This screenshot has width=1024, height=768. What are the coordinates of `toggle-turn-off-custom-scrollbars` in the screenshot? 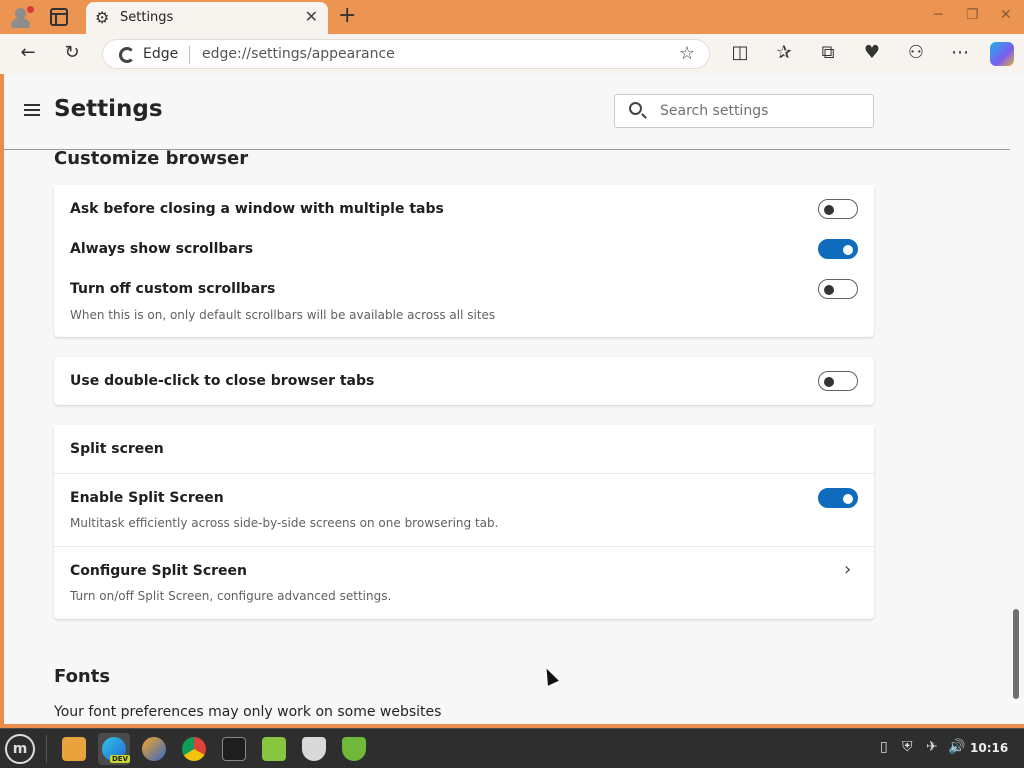 It's located at (838, 289).